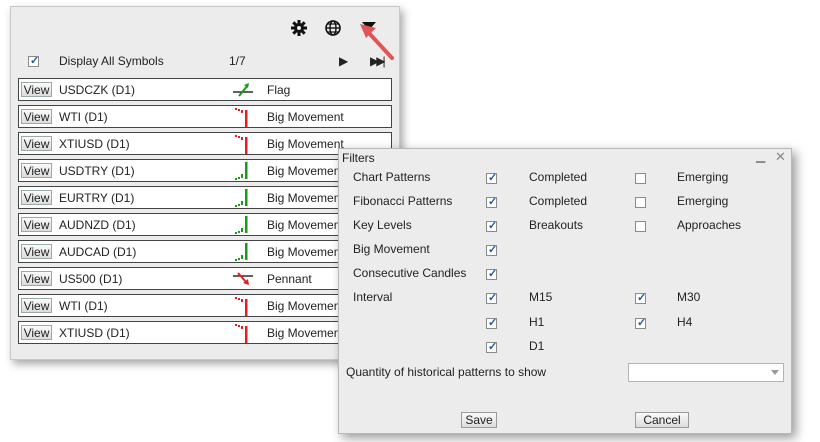 Image resolution: width=820 pixels, height=442 pixels. What do you see at coordinates (479, 420) in the screenshot?
I see `save-button: Save` at bounding box center [479, 420].